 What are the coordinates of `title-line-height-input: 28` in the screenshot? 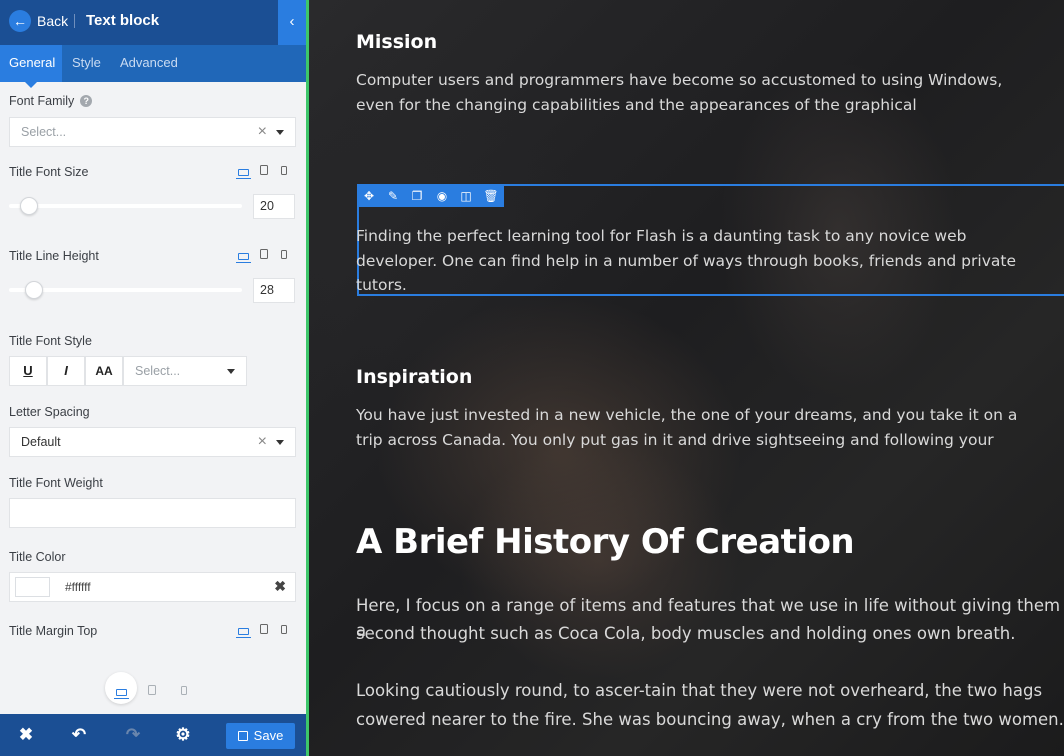 It's located at (274, 290).